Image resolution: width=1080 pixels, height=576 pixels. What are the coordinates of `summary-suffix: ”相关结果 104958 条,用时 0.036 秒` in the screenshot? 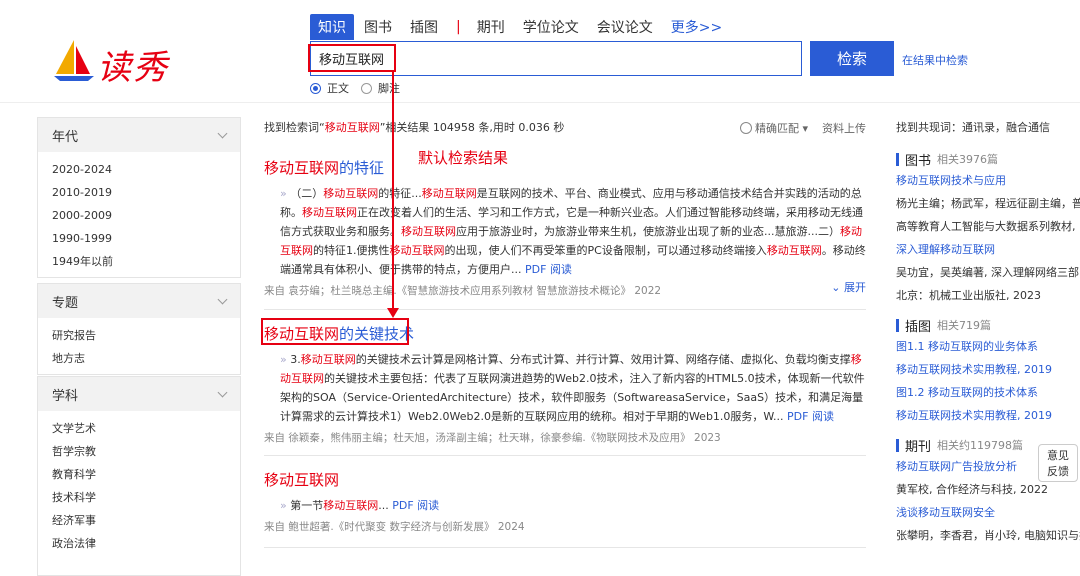 It's located at (472, 127).